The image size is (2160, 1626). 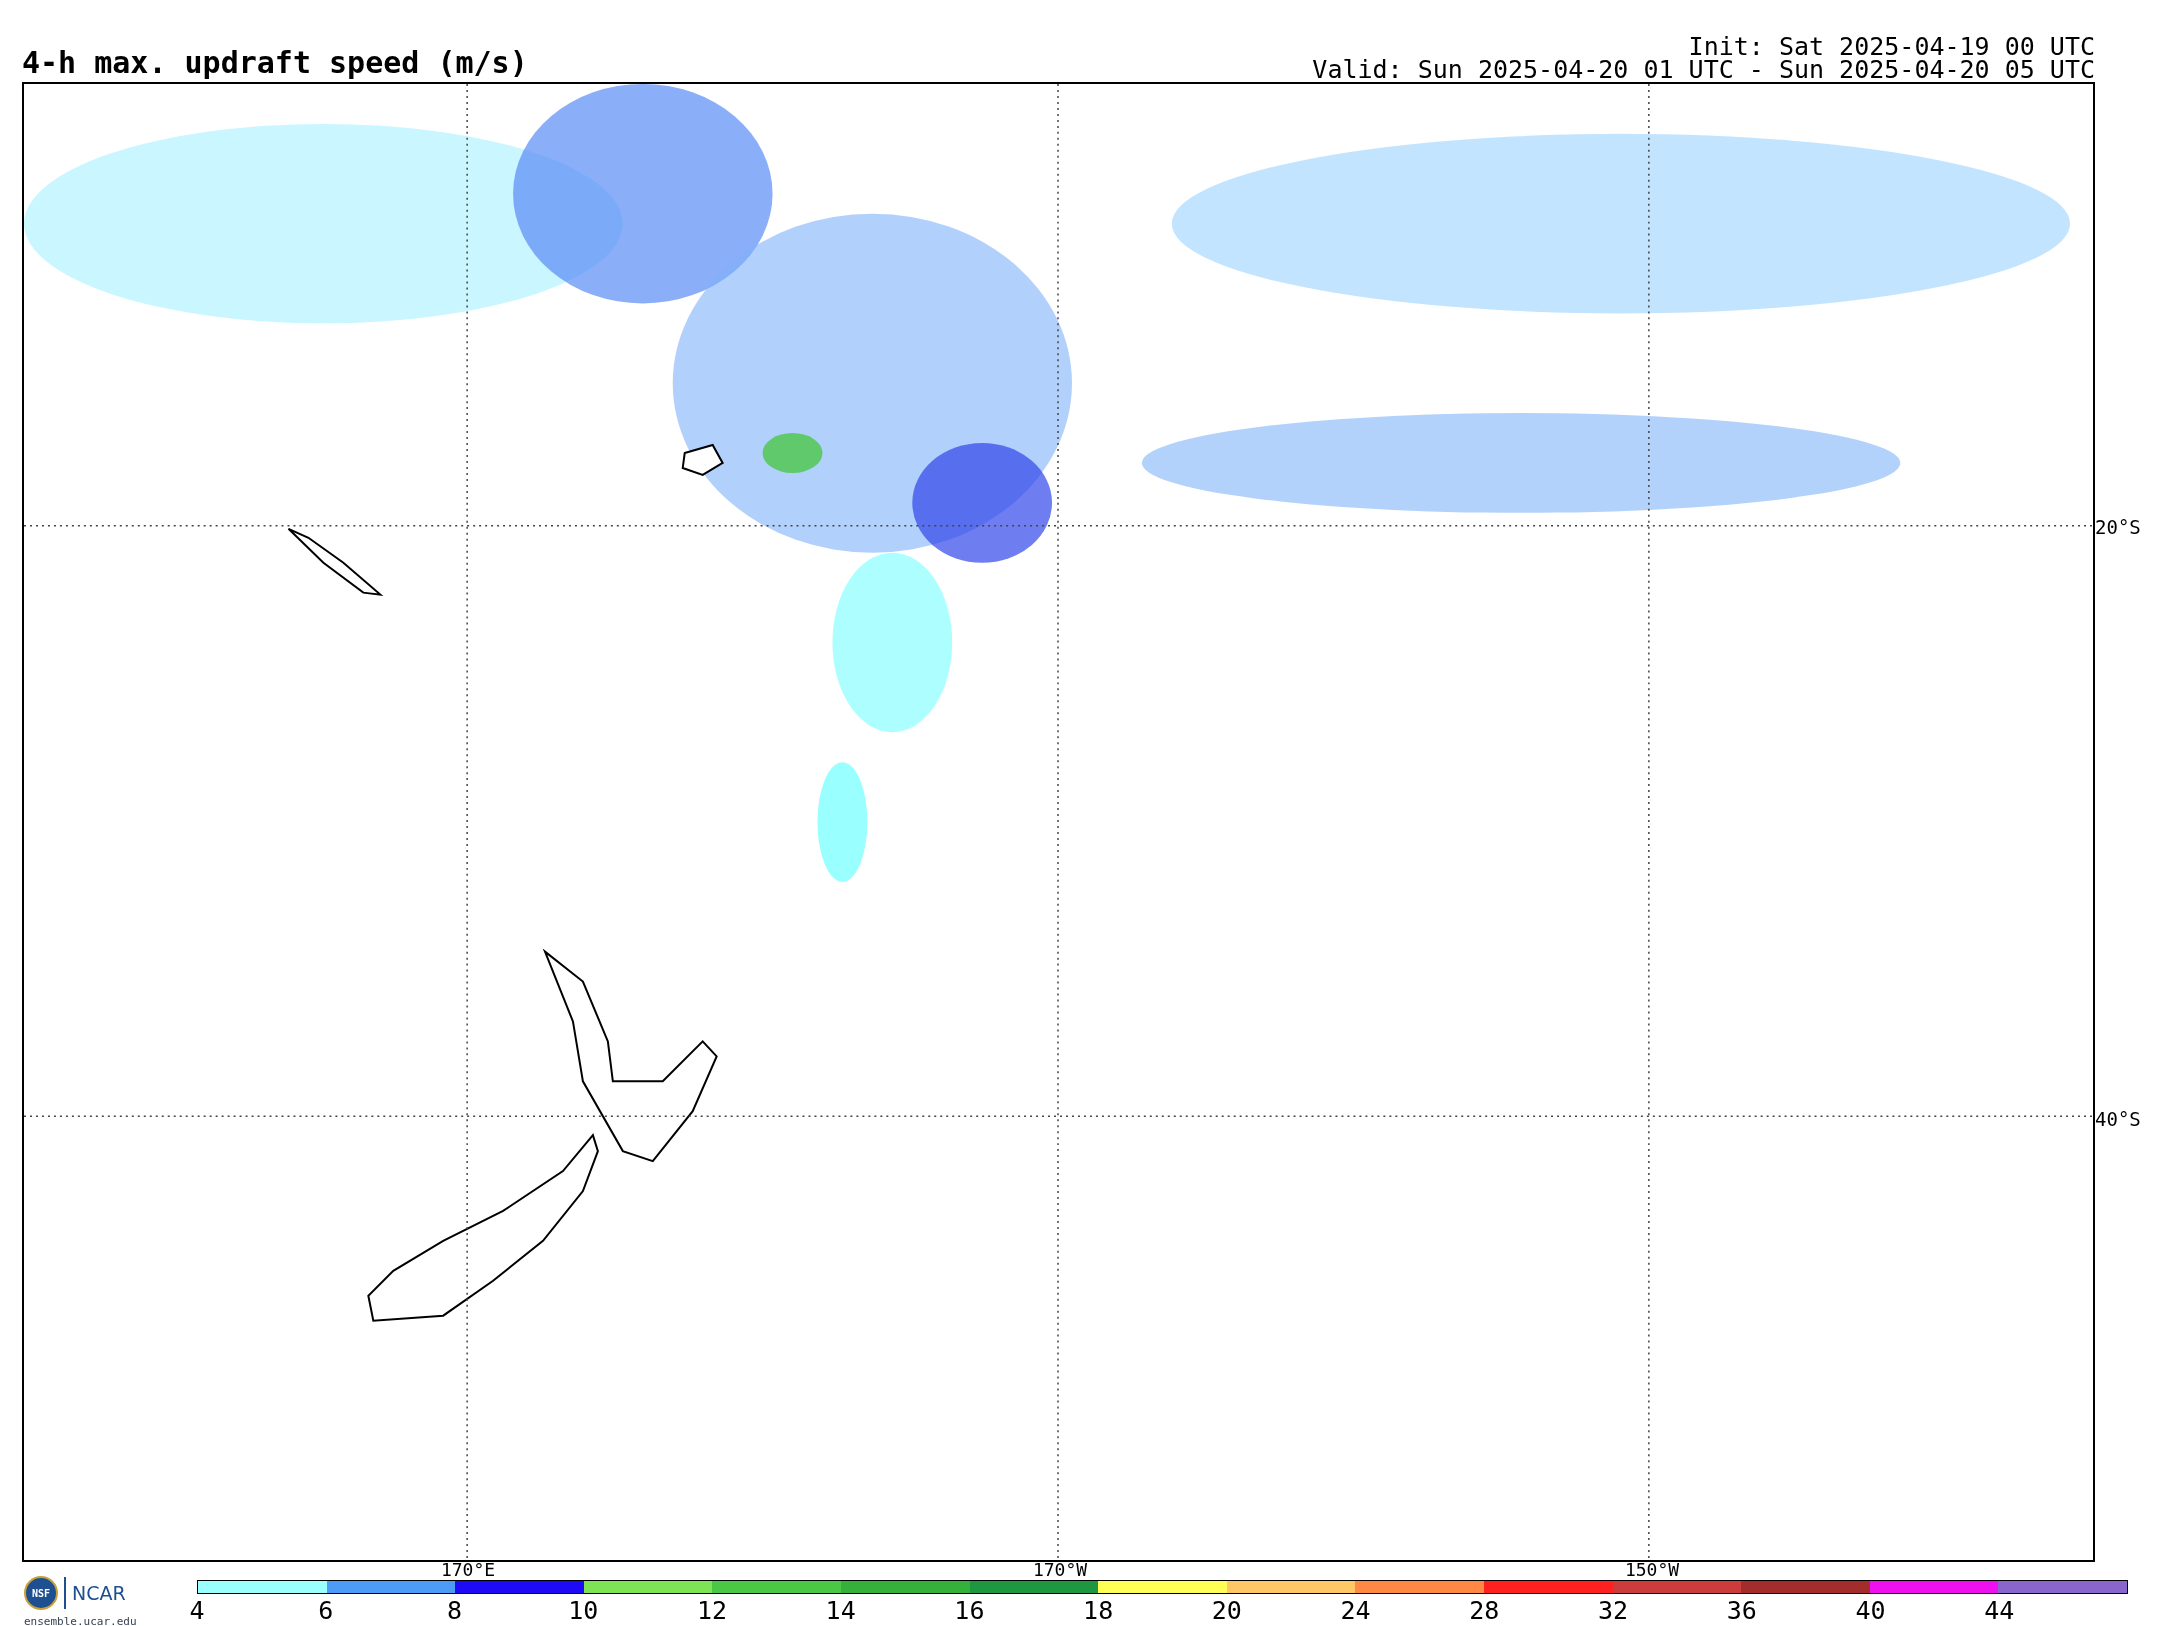 I want to click on chart-title: 4-h max. updraft speed (m/s), so click(x=275, y=65).